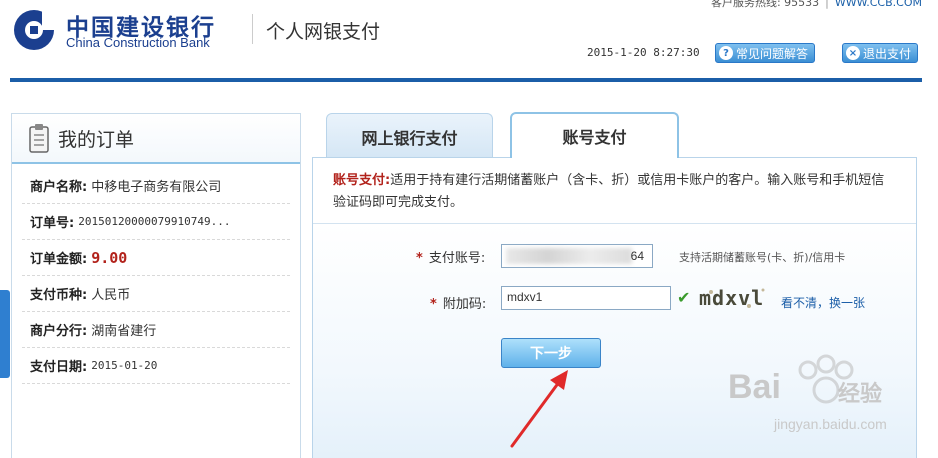  I want to click on captcha-image: mdxvl, so click(736, 298).